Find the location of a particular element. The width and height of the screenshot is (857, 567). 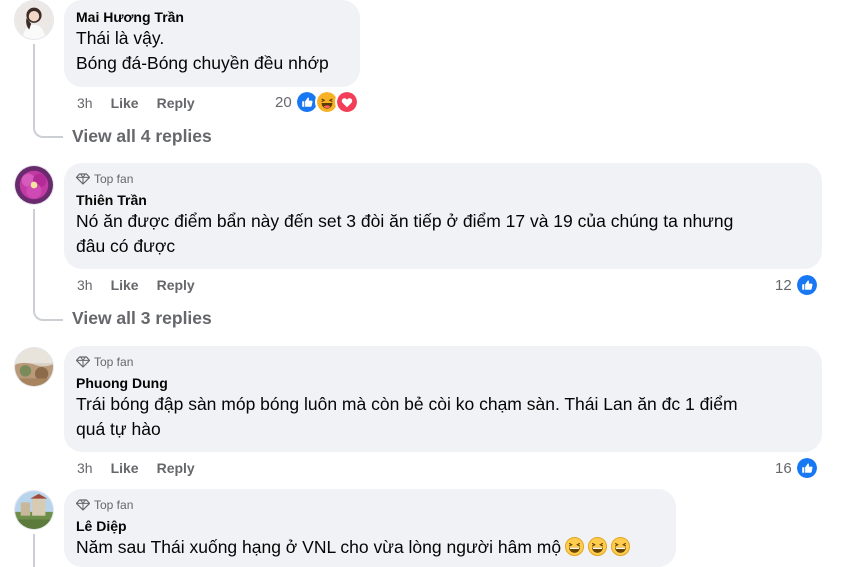

view-replies-link: View all 4 replies is located at coordinates (142, 136).